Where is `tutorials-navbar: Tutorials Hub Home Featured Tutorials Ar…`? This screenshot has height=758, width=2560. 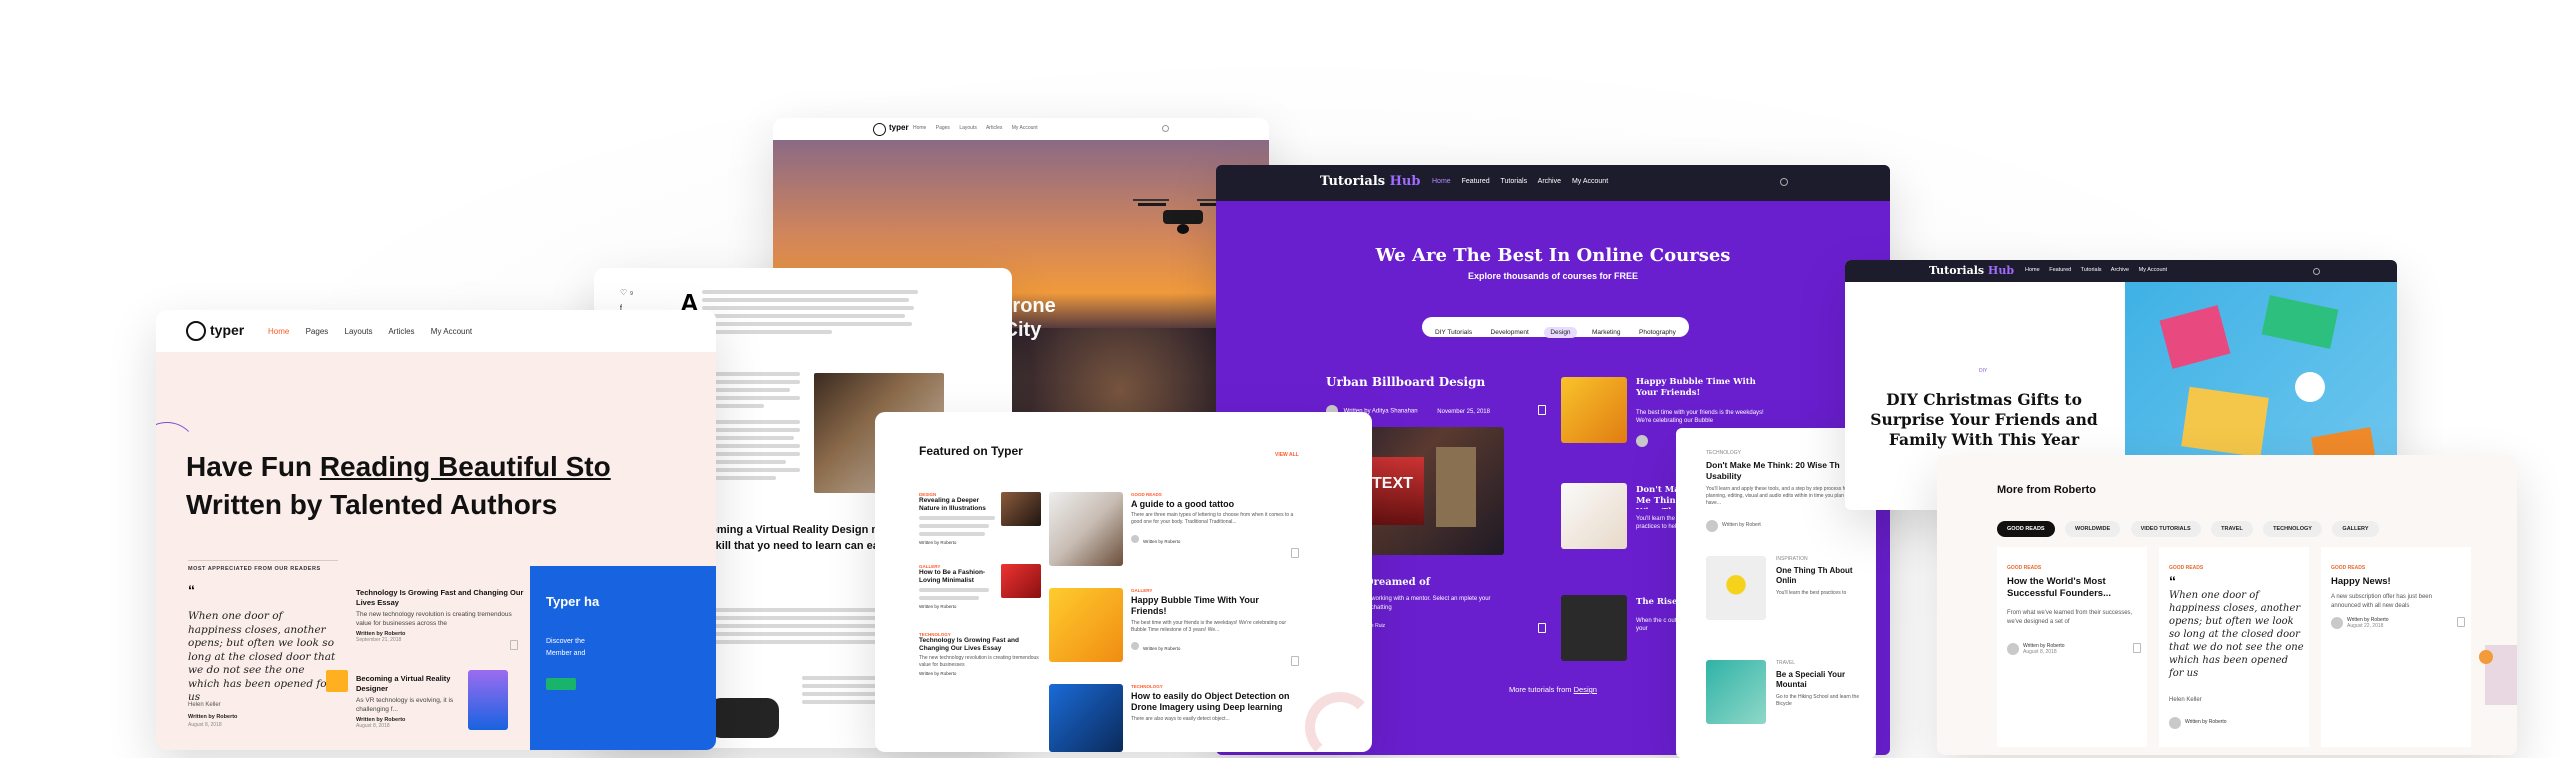 tutorials-navbar: Tutorials Hub Home Featured Tutorials Ar… is located at coordinates (1553, 183).